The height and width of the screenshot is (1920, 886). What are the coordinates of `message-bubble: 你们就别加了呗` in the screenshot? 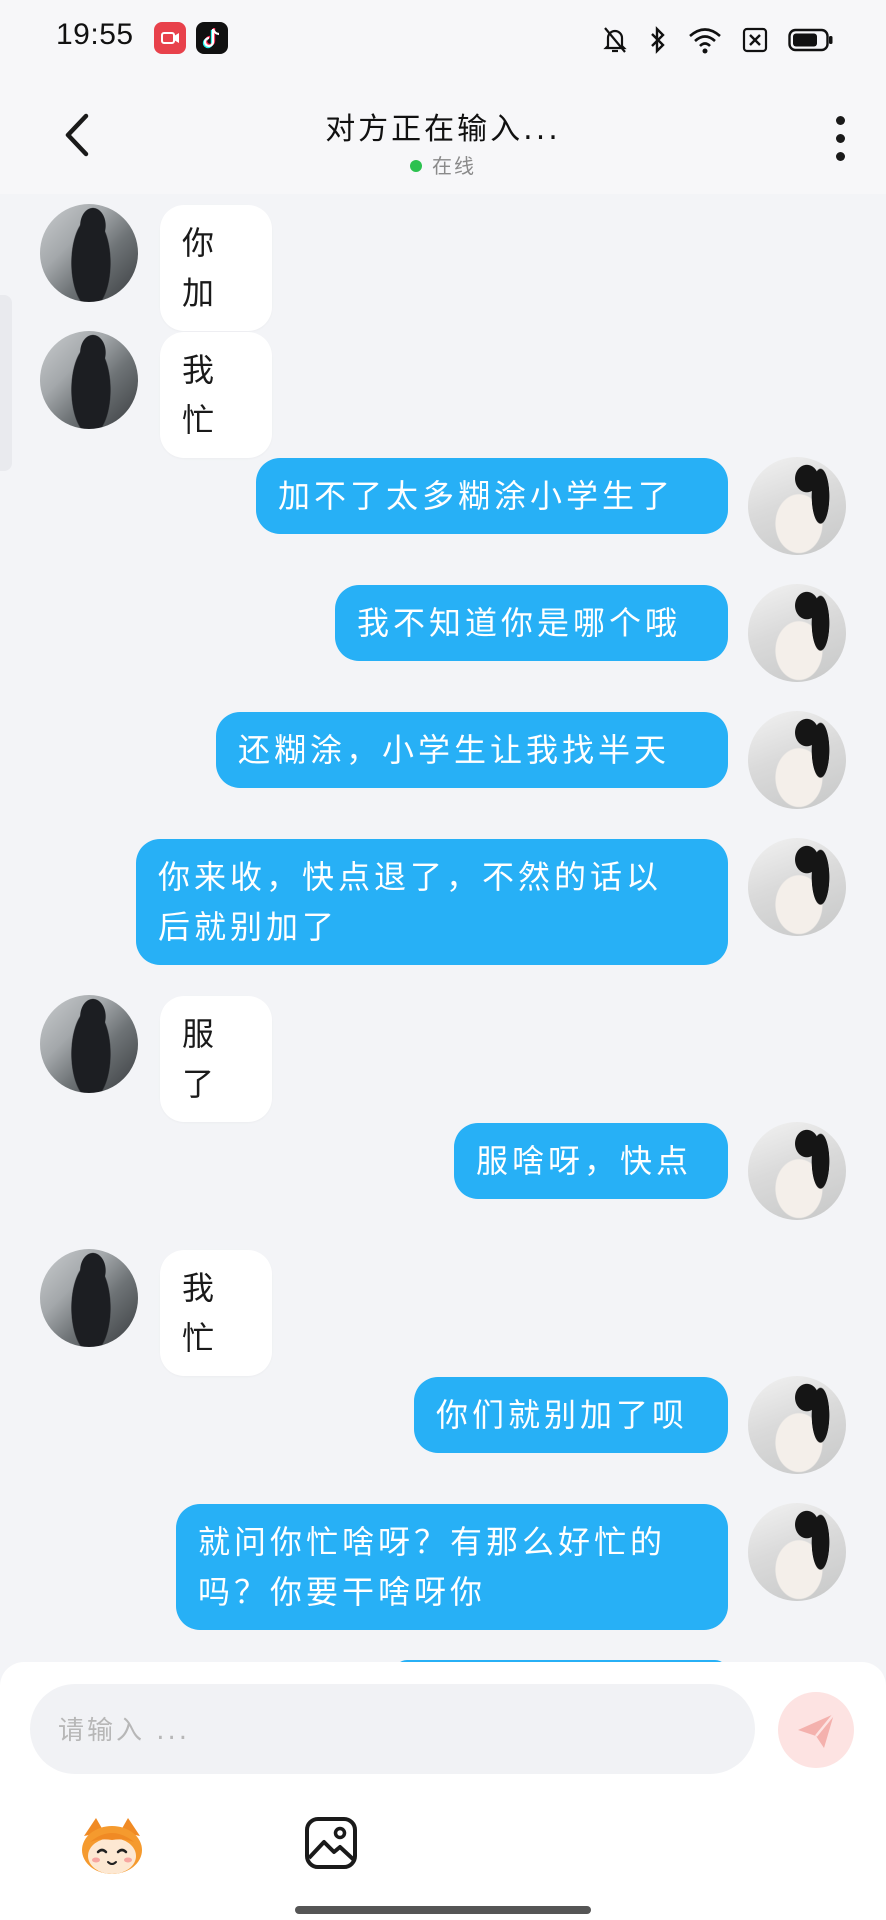 It's located at (571, 1415).